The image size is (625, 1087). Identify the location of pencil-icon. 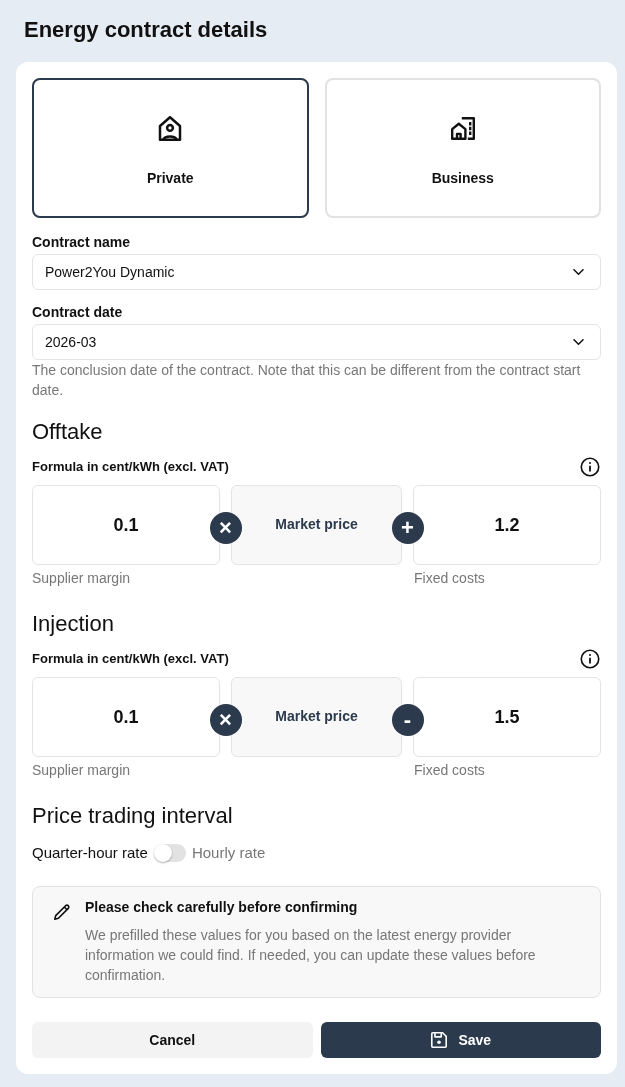
(62, 912).